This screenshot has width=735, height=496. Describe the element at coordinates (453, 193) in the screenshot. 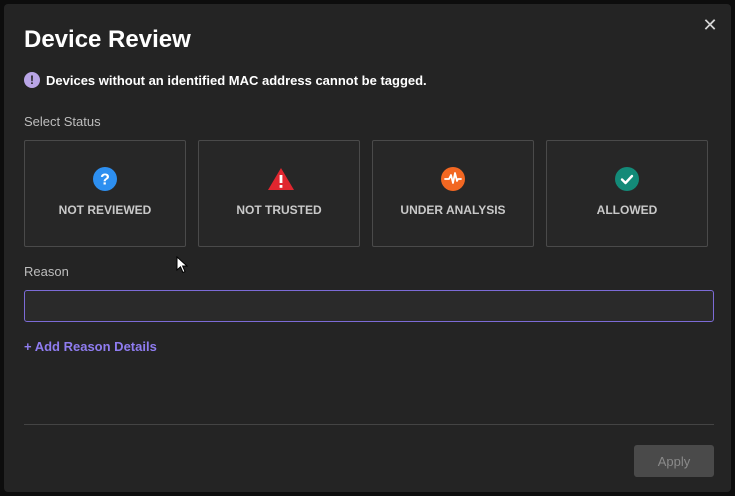

I see `status-option-under-analysis: UNDER ANALYSIS` at that location.